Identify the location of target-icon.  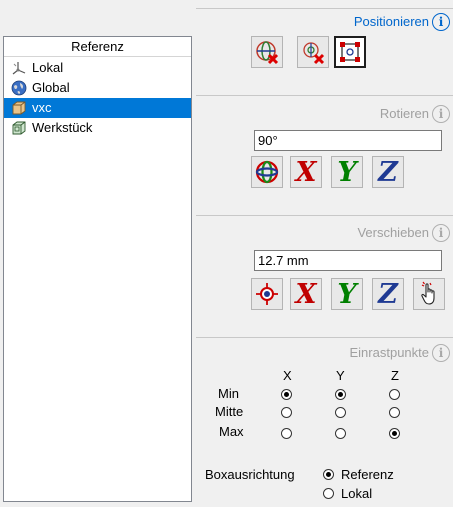
(267, 294).